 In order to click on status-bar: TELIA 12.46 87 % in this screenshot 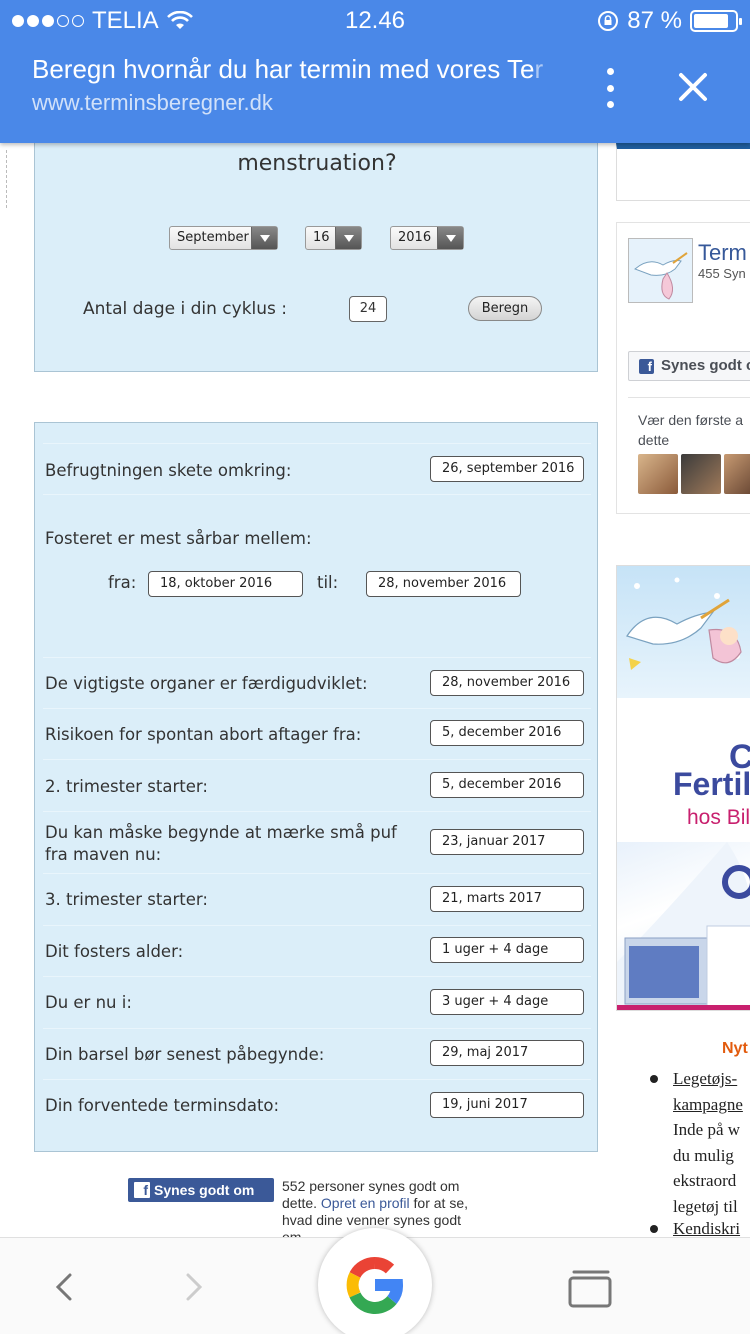, I will do `click(375, 20)`.